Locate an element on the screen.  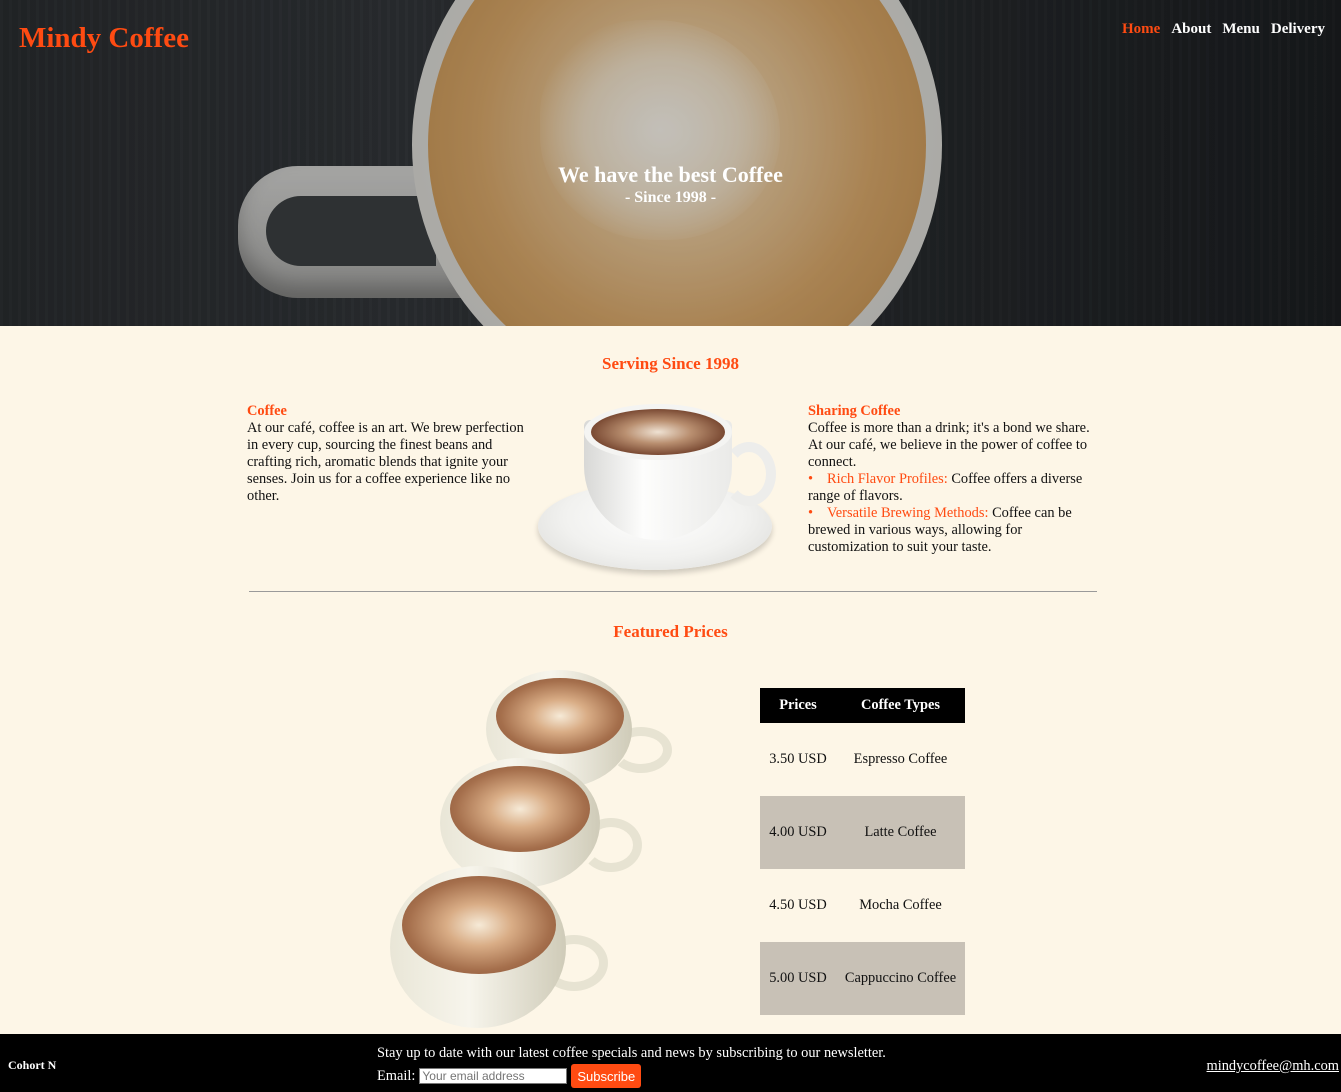
main-nav: Home About Menu Delivery is located at coordinates (1223, 29).